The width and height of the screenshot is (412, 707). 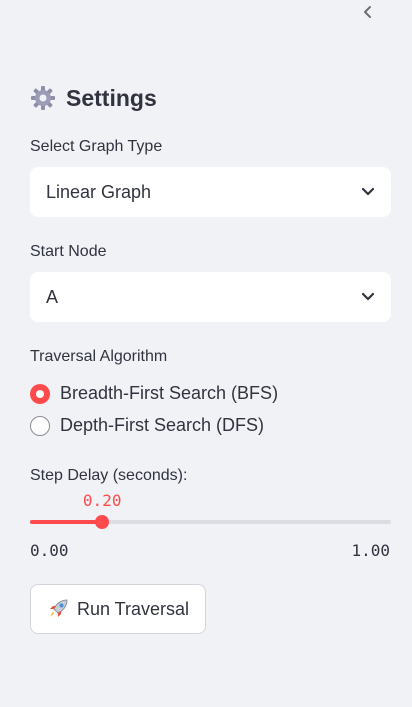 What do you see at coordinates (162, 425) in the screenshot?
I see `radio-label-dfs: Depth-First Search (DFS)` at bounding box center [162, 425].